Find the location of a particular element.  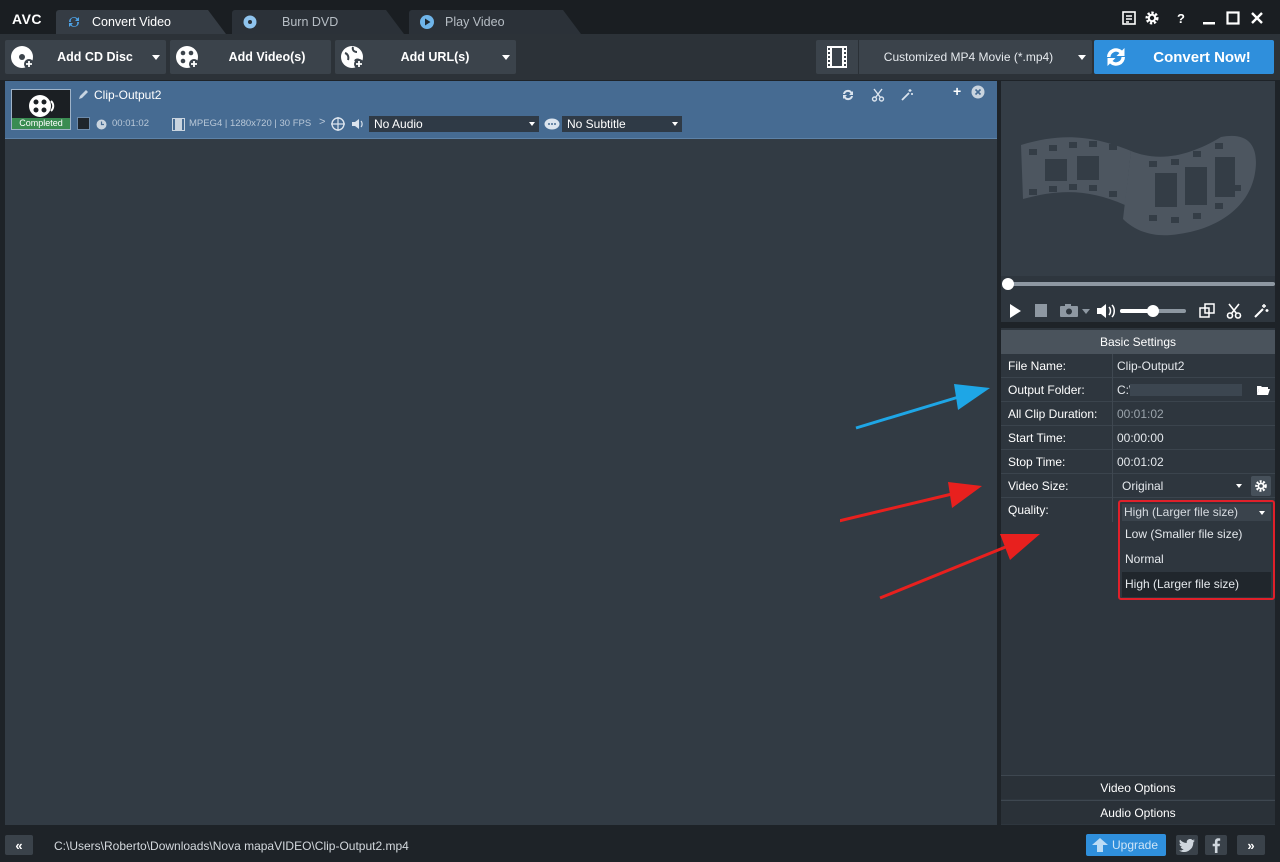

close-icon is located at coordinates (1257, 18).